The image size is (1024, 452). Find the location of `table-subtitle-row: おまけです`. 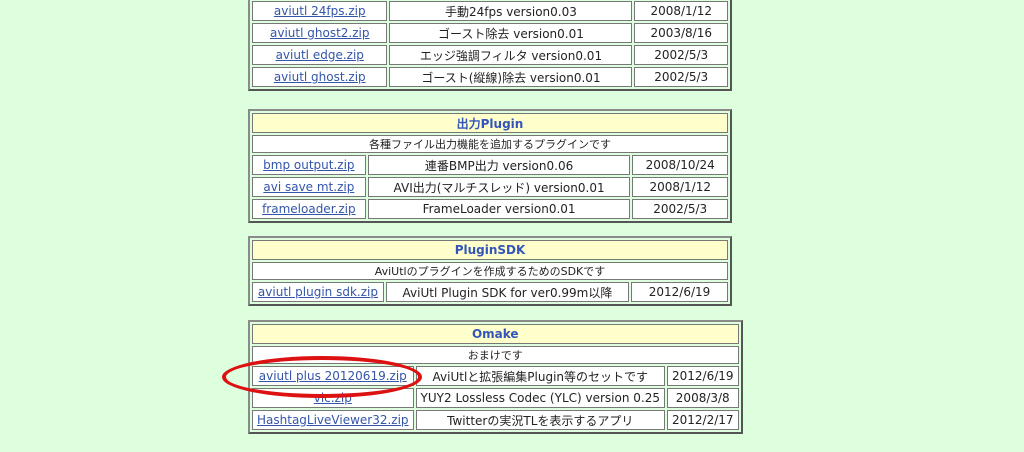

table-subtitle-row: おまけです is located at coordinates (495, 355).